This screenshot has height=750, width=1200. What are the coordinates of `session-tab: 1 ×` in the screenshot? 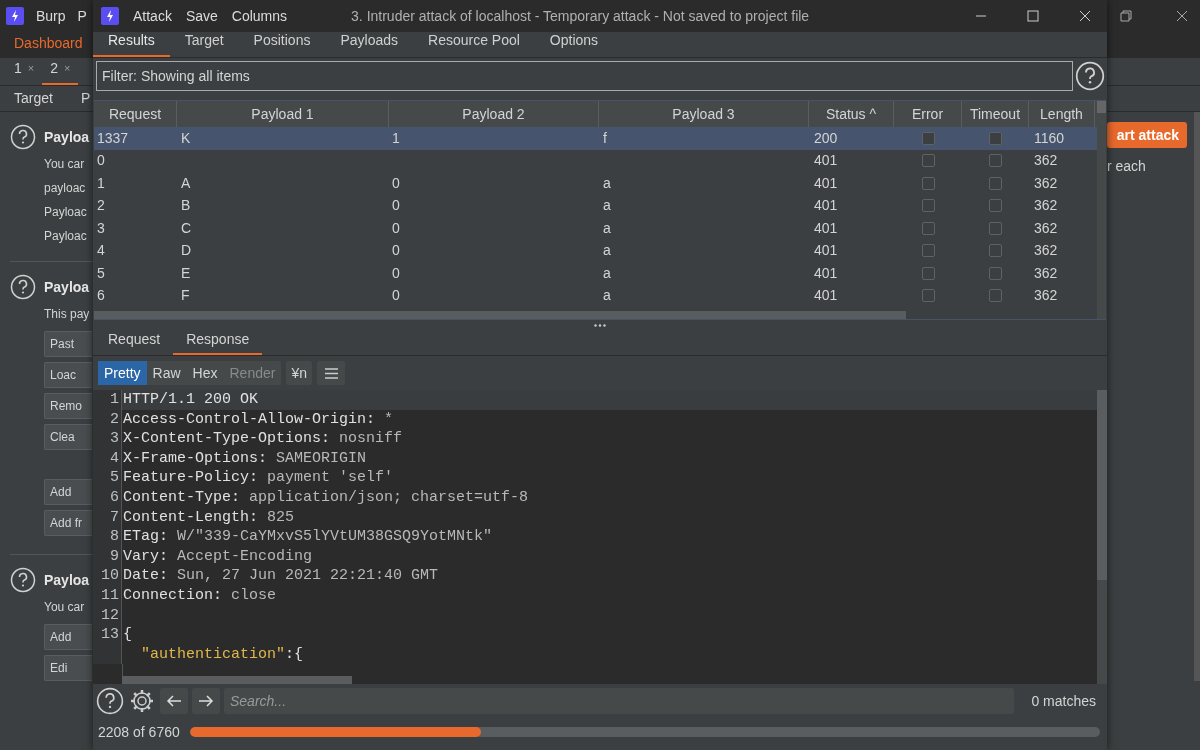 It's located at (24, 71).